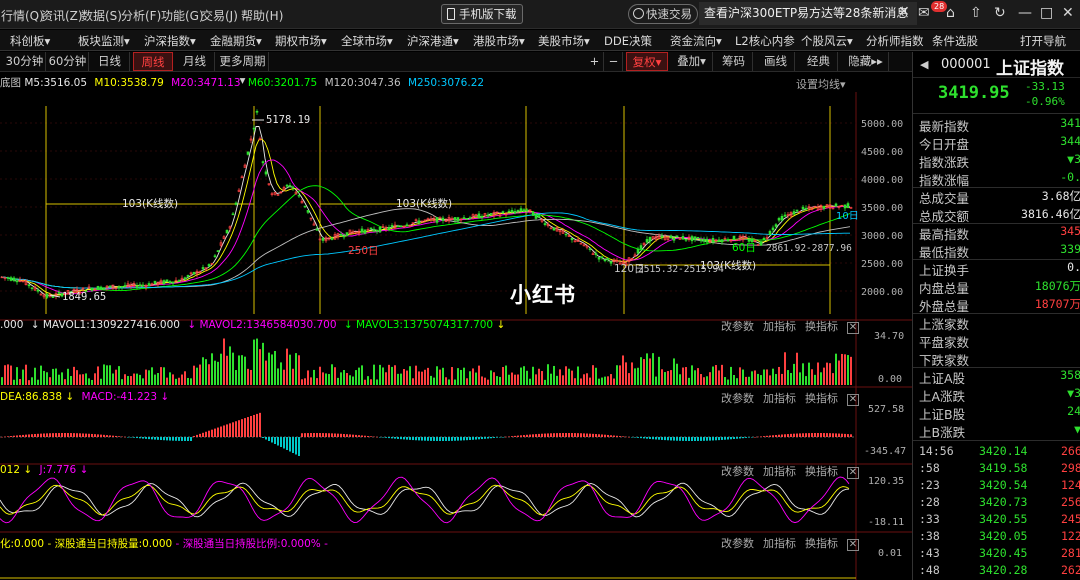 This screenshot has width=1080, height=580. Describe the element at coordinates (819, 61) in the screenshot. I see `classic-button: 经典` at that location.